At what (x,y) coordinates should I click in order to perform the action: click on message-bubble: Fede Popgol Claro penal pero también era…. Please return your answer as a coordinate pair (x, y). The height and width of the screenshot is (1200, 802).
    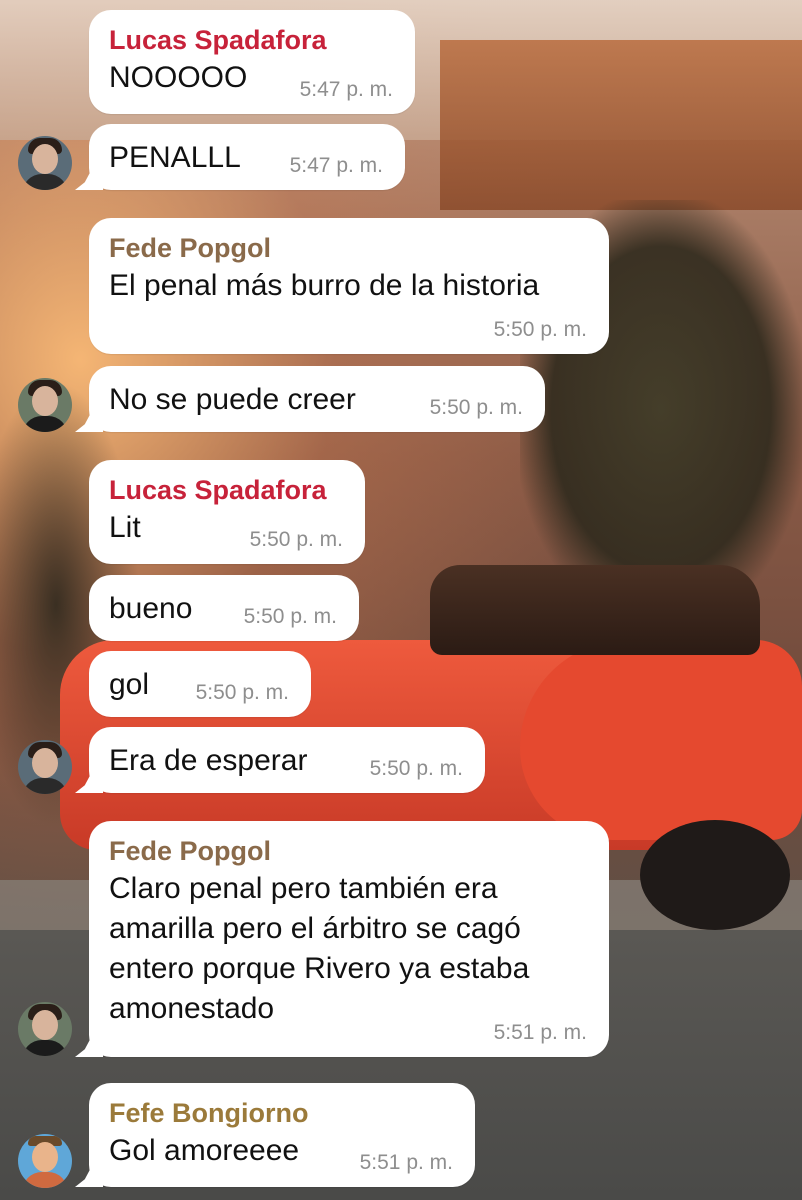
    Looking at the image, I should click on (349, 939).